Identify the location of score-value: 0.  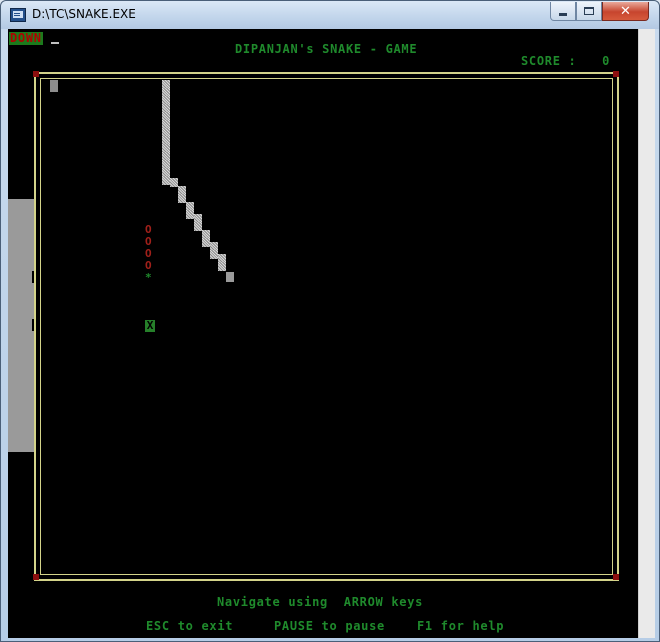
(606, 61).